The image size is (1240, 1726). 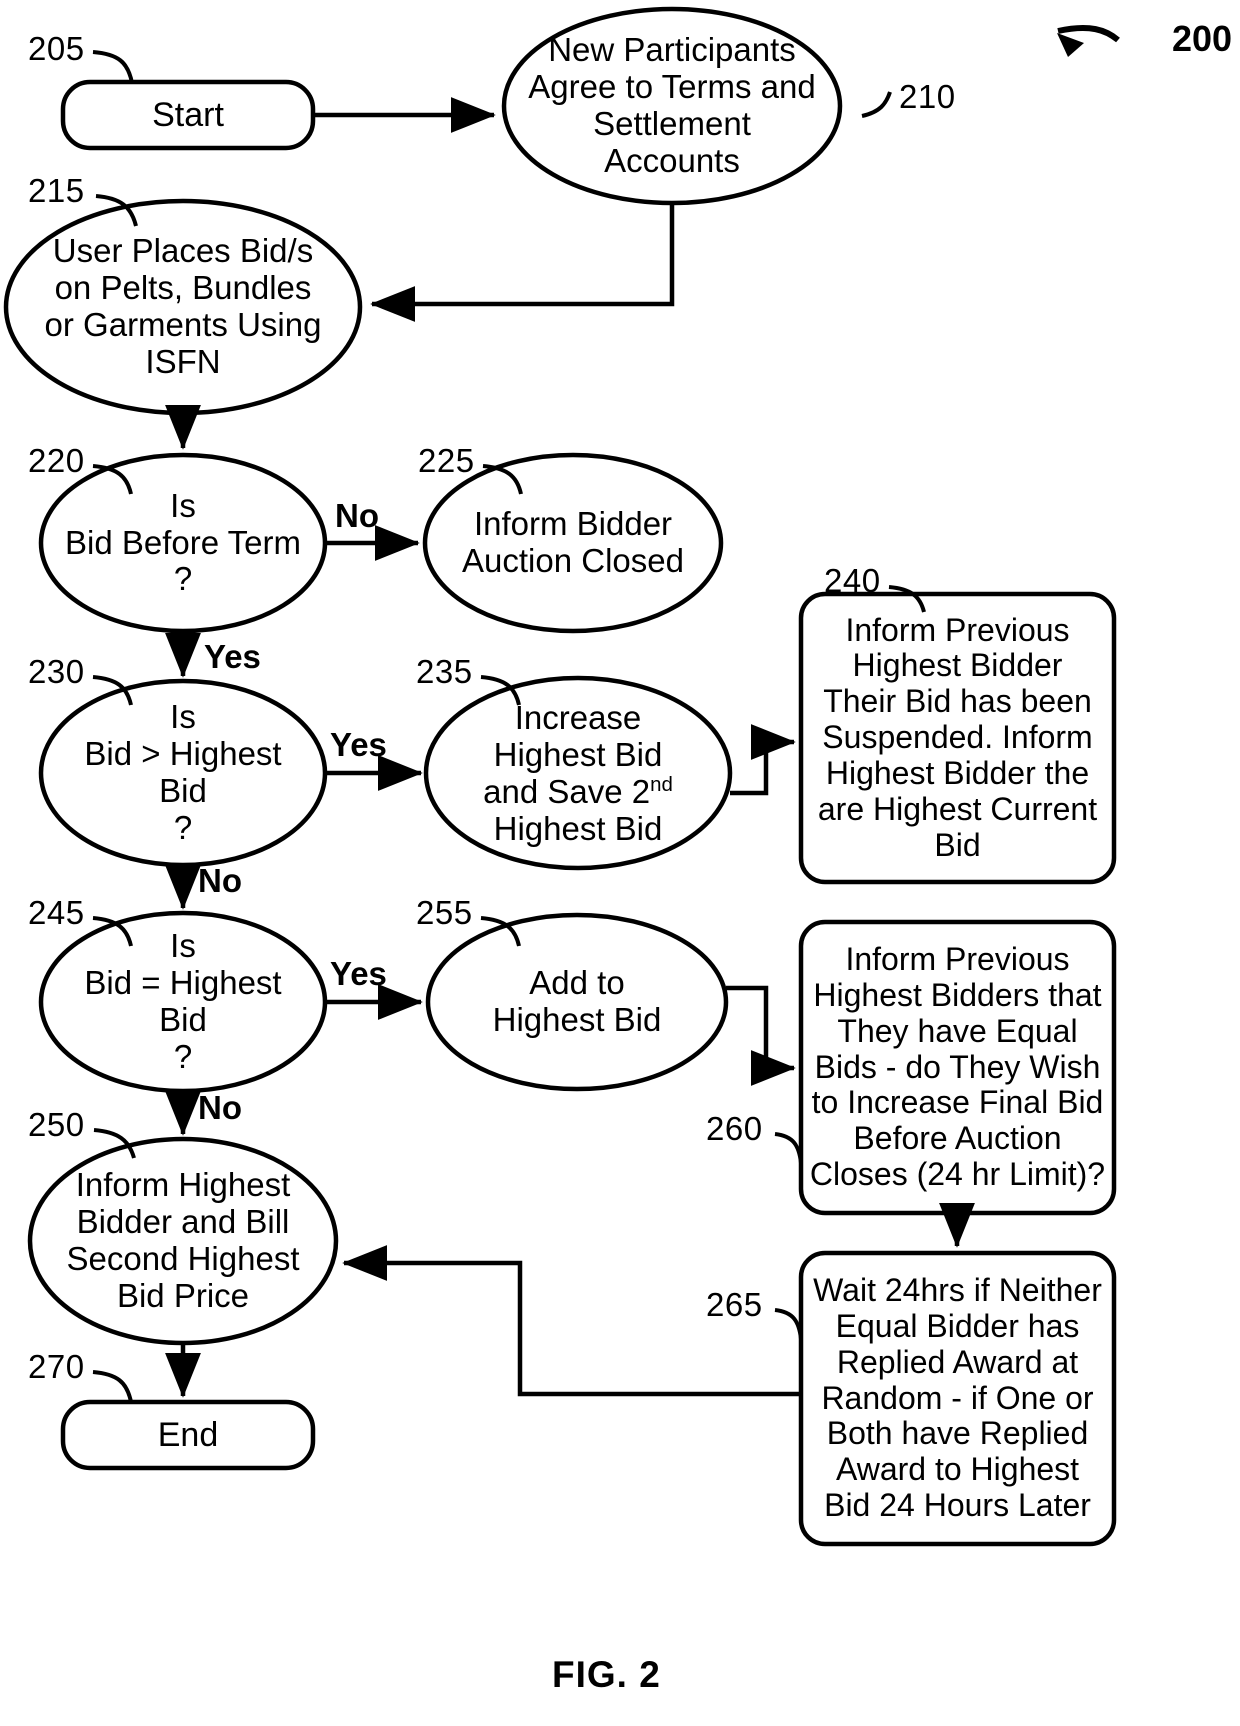 I want to click on shape-is-bid-before-term, so click(x=183, y=543).